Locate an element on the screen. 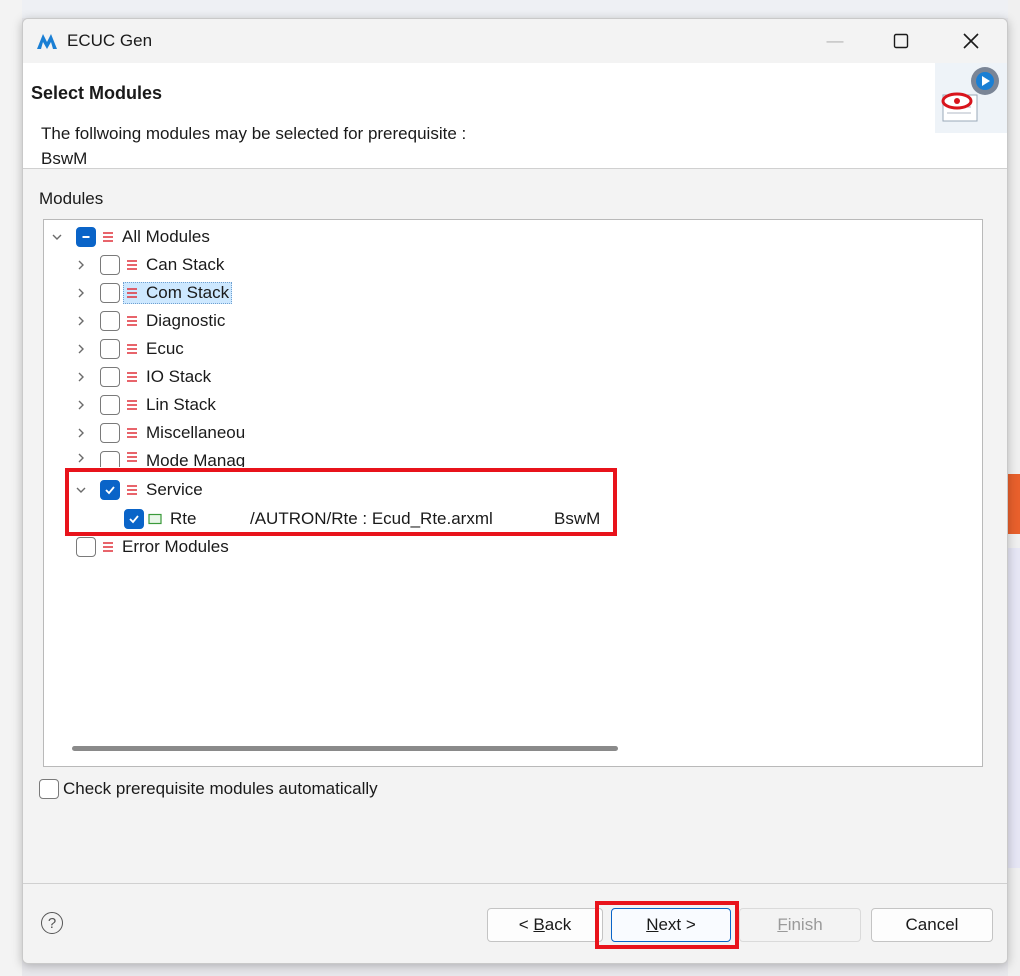 The height and width of the screenshot is (976, 1020). back-button: < Back is located at coordinates (545, 925).